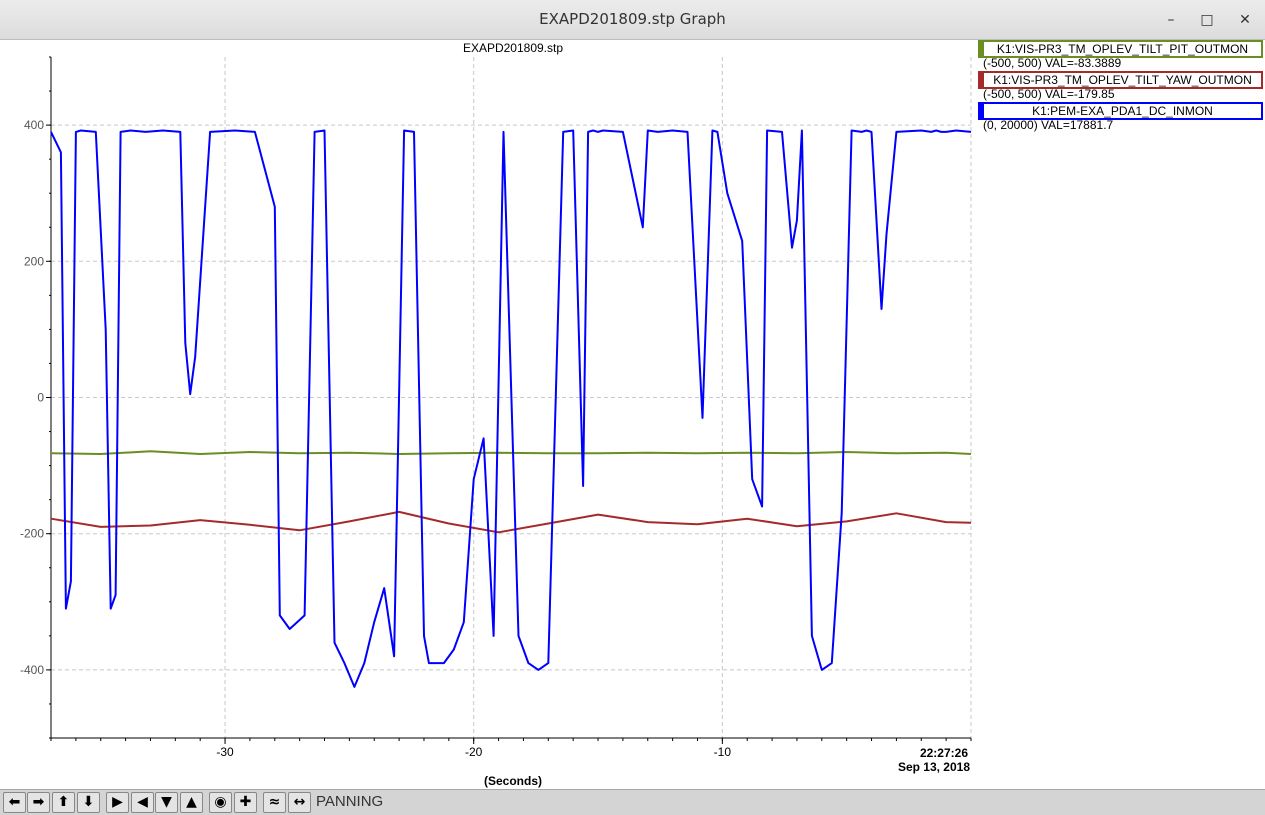  Describe the element at coordinates (944, 753) in the screenshot. I see `time-label: 22:27:26` at that location.